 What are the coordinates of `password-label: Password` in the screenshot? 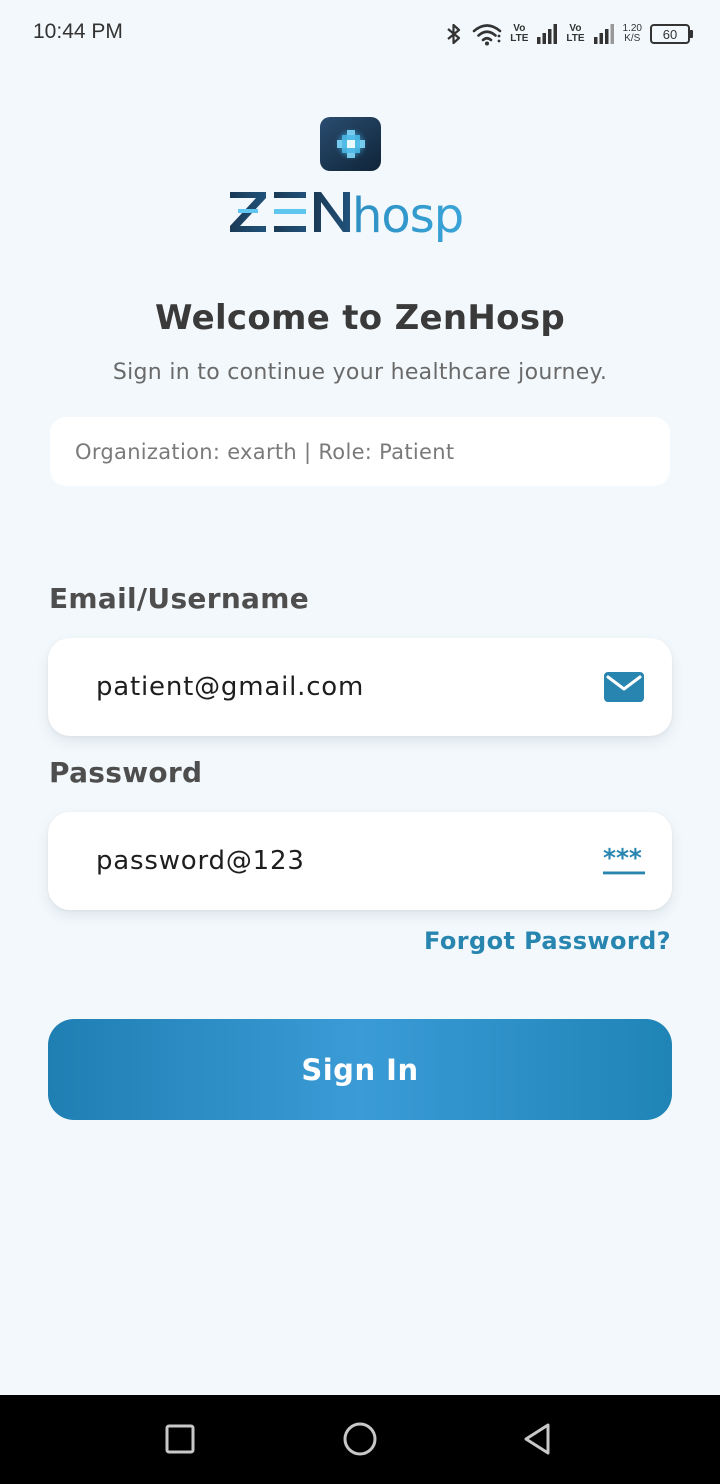 It's located at (126, 772).